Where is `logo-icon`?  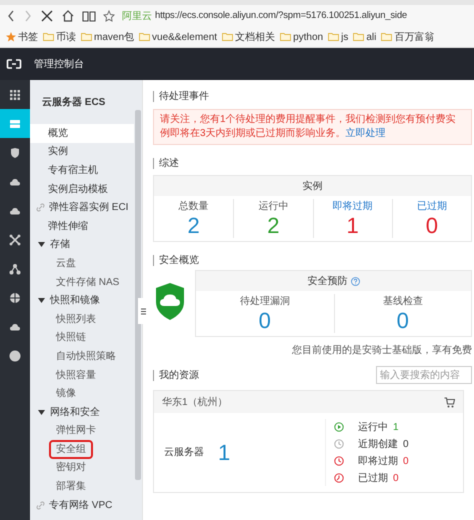 logo-icon is located at coordinates (14, 64).